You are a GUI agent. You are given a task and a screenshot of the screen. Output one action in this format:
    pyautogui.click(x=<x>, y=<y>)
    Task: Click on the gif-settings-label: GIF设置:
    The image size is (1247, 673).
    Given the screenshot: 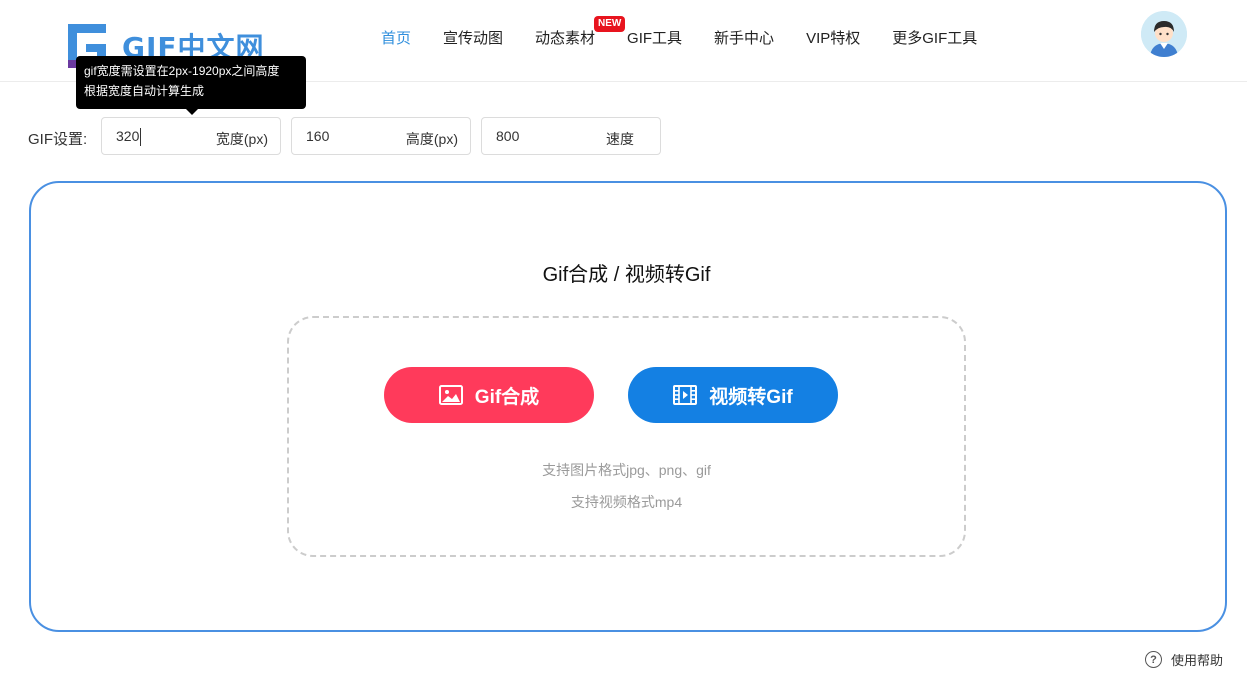 What is the action you would take?
    pyautogui.click(x=58, y=139)
    